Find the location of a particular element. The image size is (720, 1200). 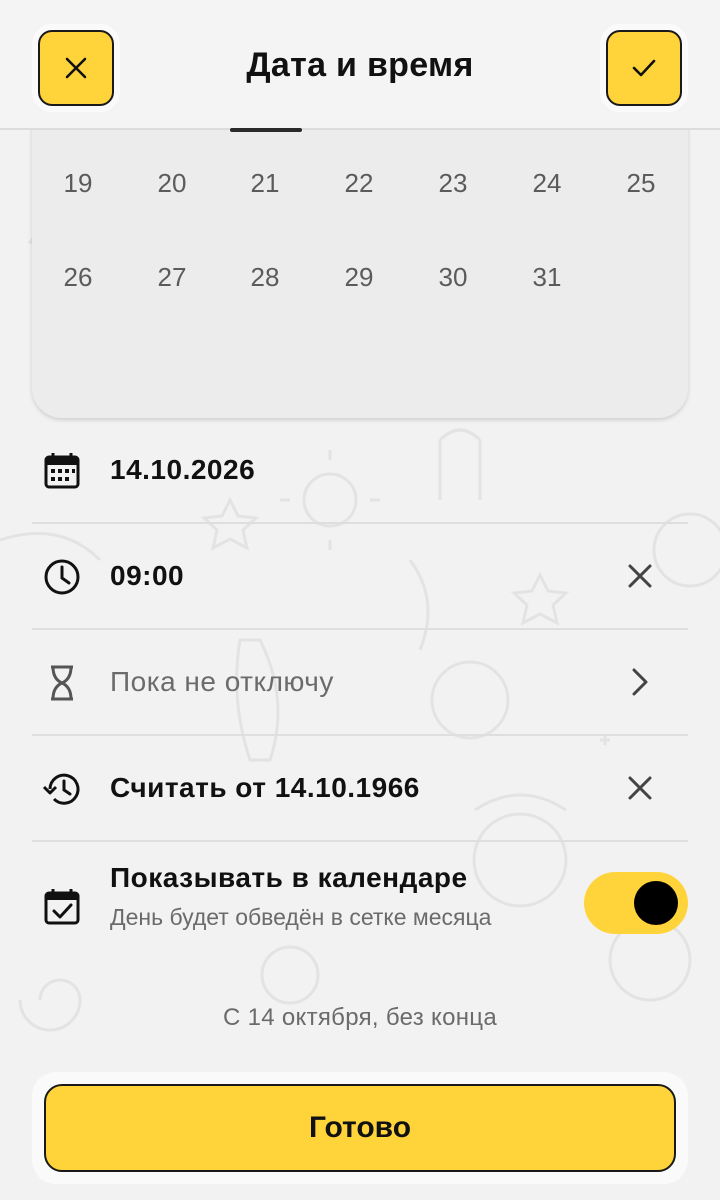

schedule-summary: С 14 октября, без конца is located at coordinates (360, 1017).